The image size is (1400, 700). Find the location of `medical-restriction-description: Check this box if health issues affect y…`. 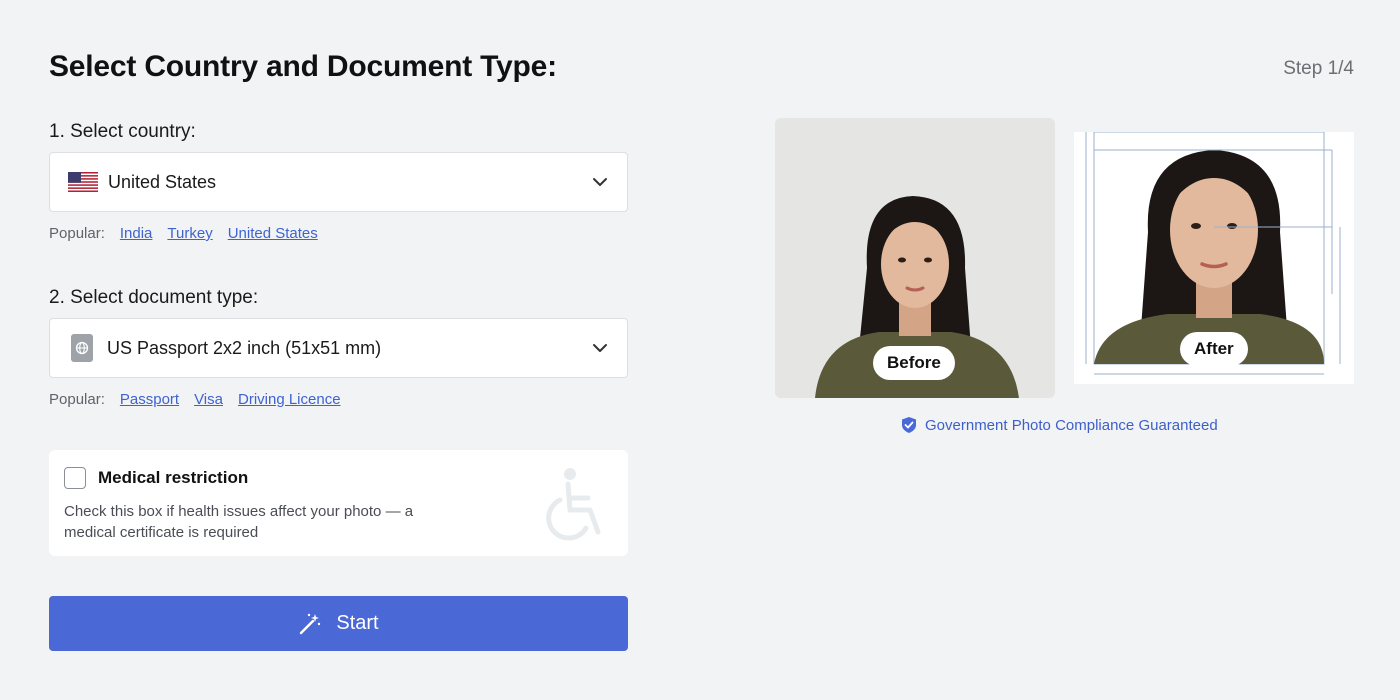

medical-restriction-description: Check this box if health issues affect y… is located at coordinates (239, 522).